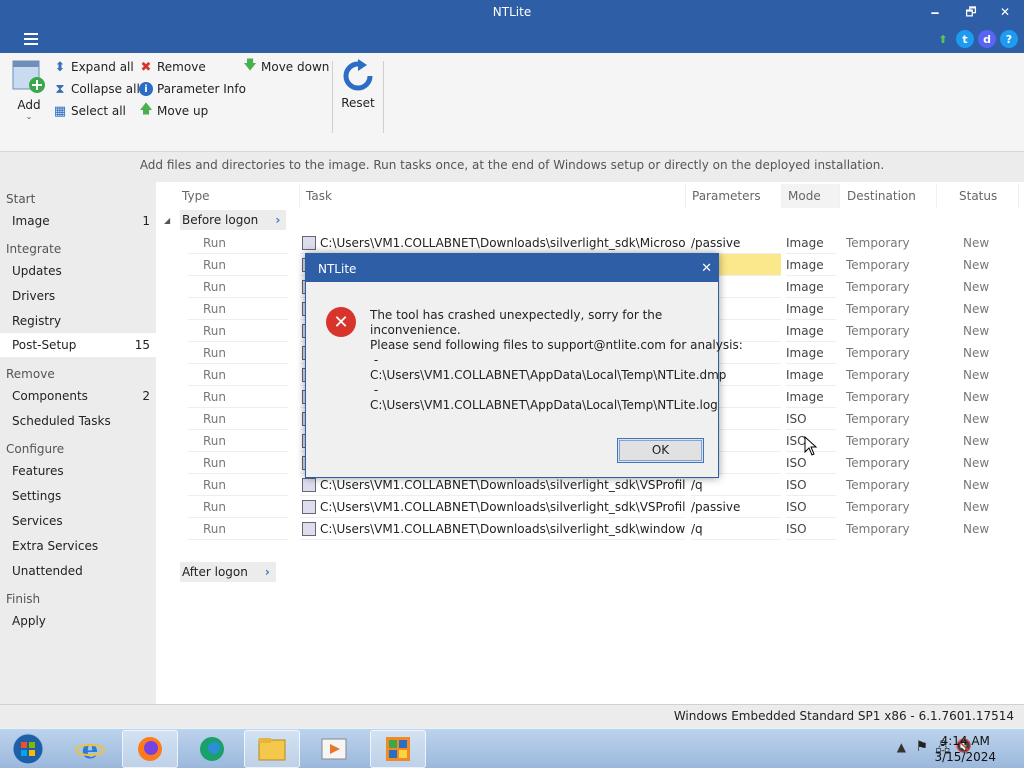 The image size is (1024, 768). I want to click on x-icon: ✖, so click(146, 67).